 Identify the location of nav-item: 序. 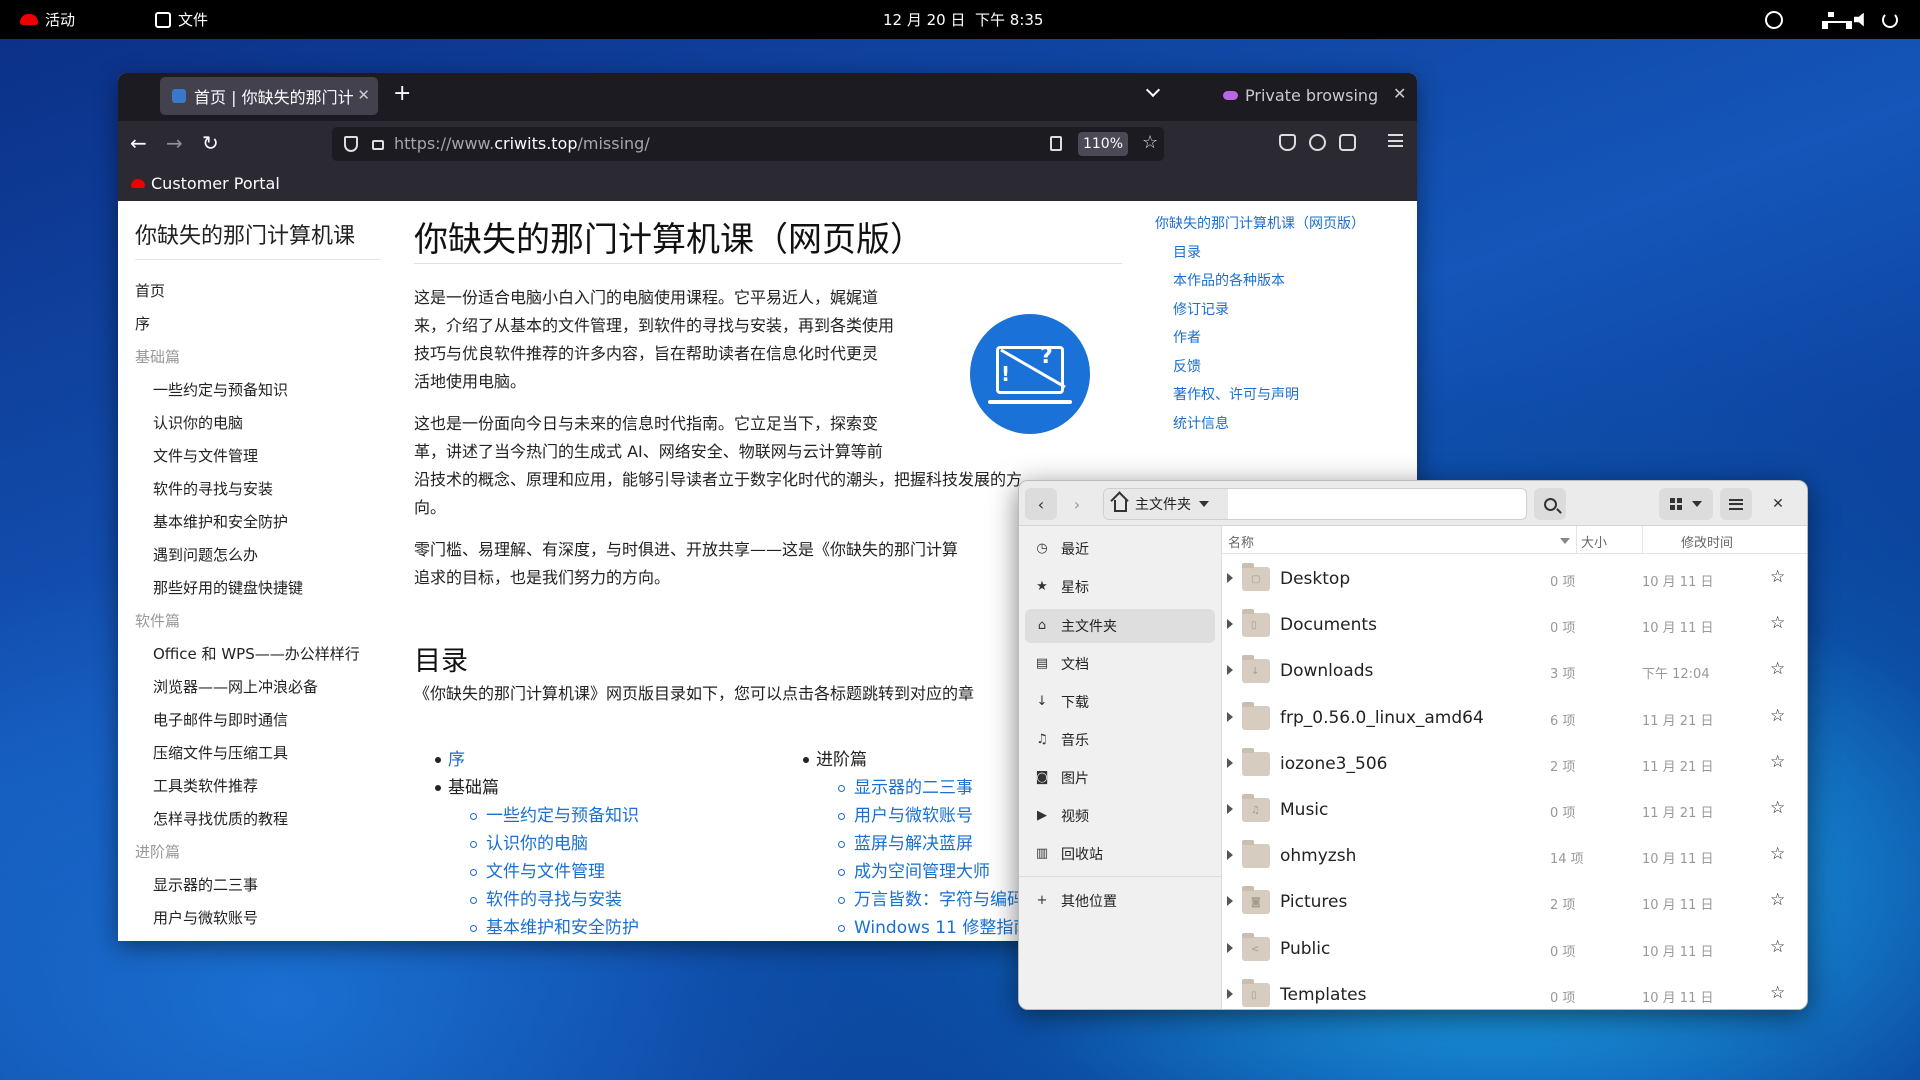
(142, 323).